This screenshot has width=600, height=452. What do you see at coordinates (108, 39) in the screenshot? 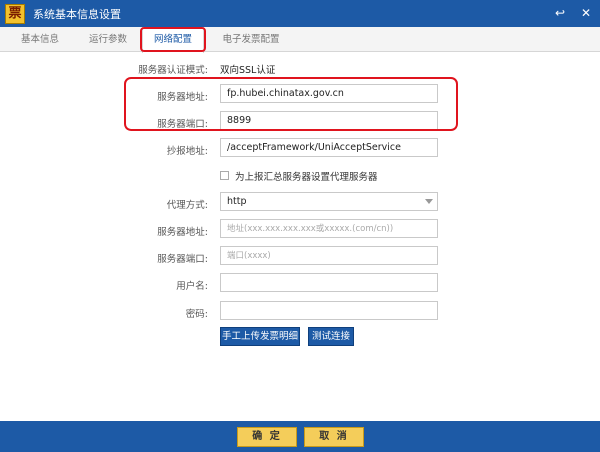
I see `tab-runtime-params: 运行参数` at bounding box center [108, 39].